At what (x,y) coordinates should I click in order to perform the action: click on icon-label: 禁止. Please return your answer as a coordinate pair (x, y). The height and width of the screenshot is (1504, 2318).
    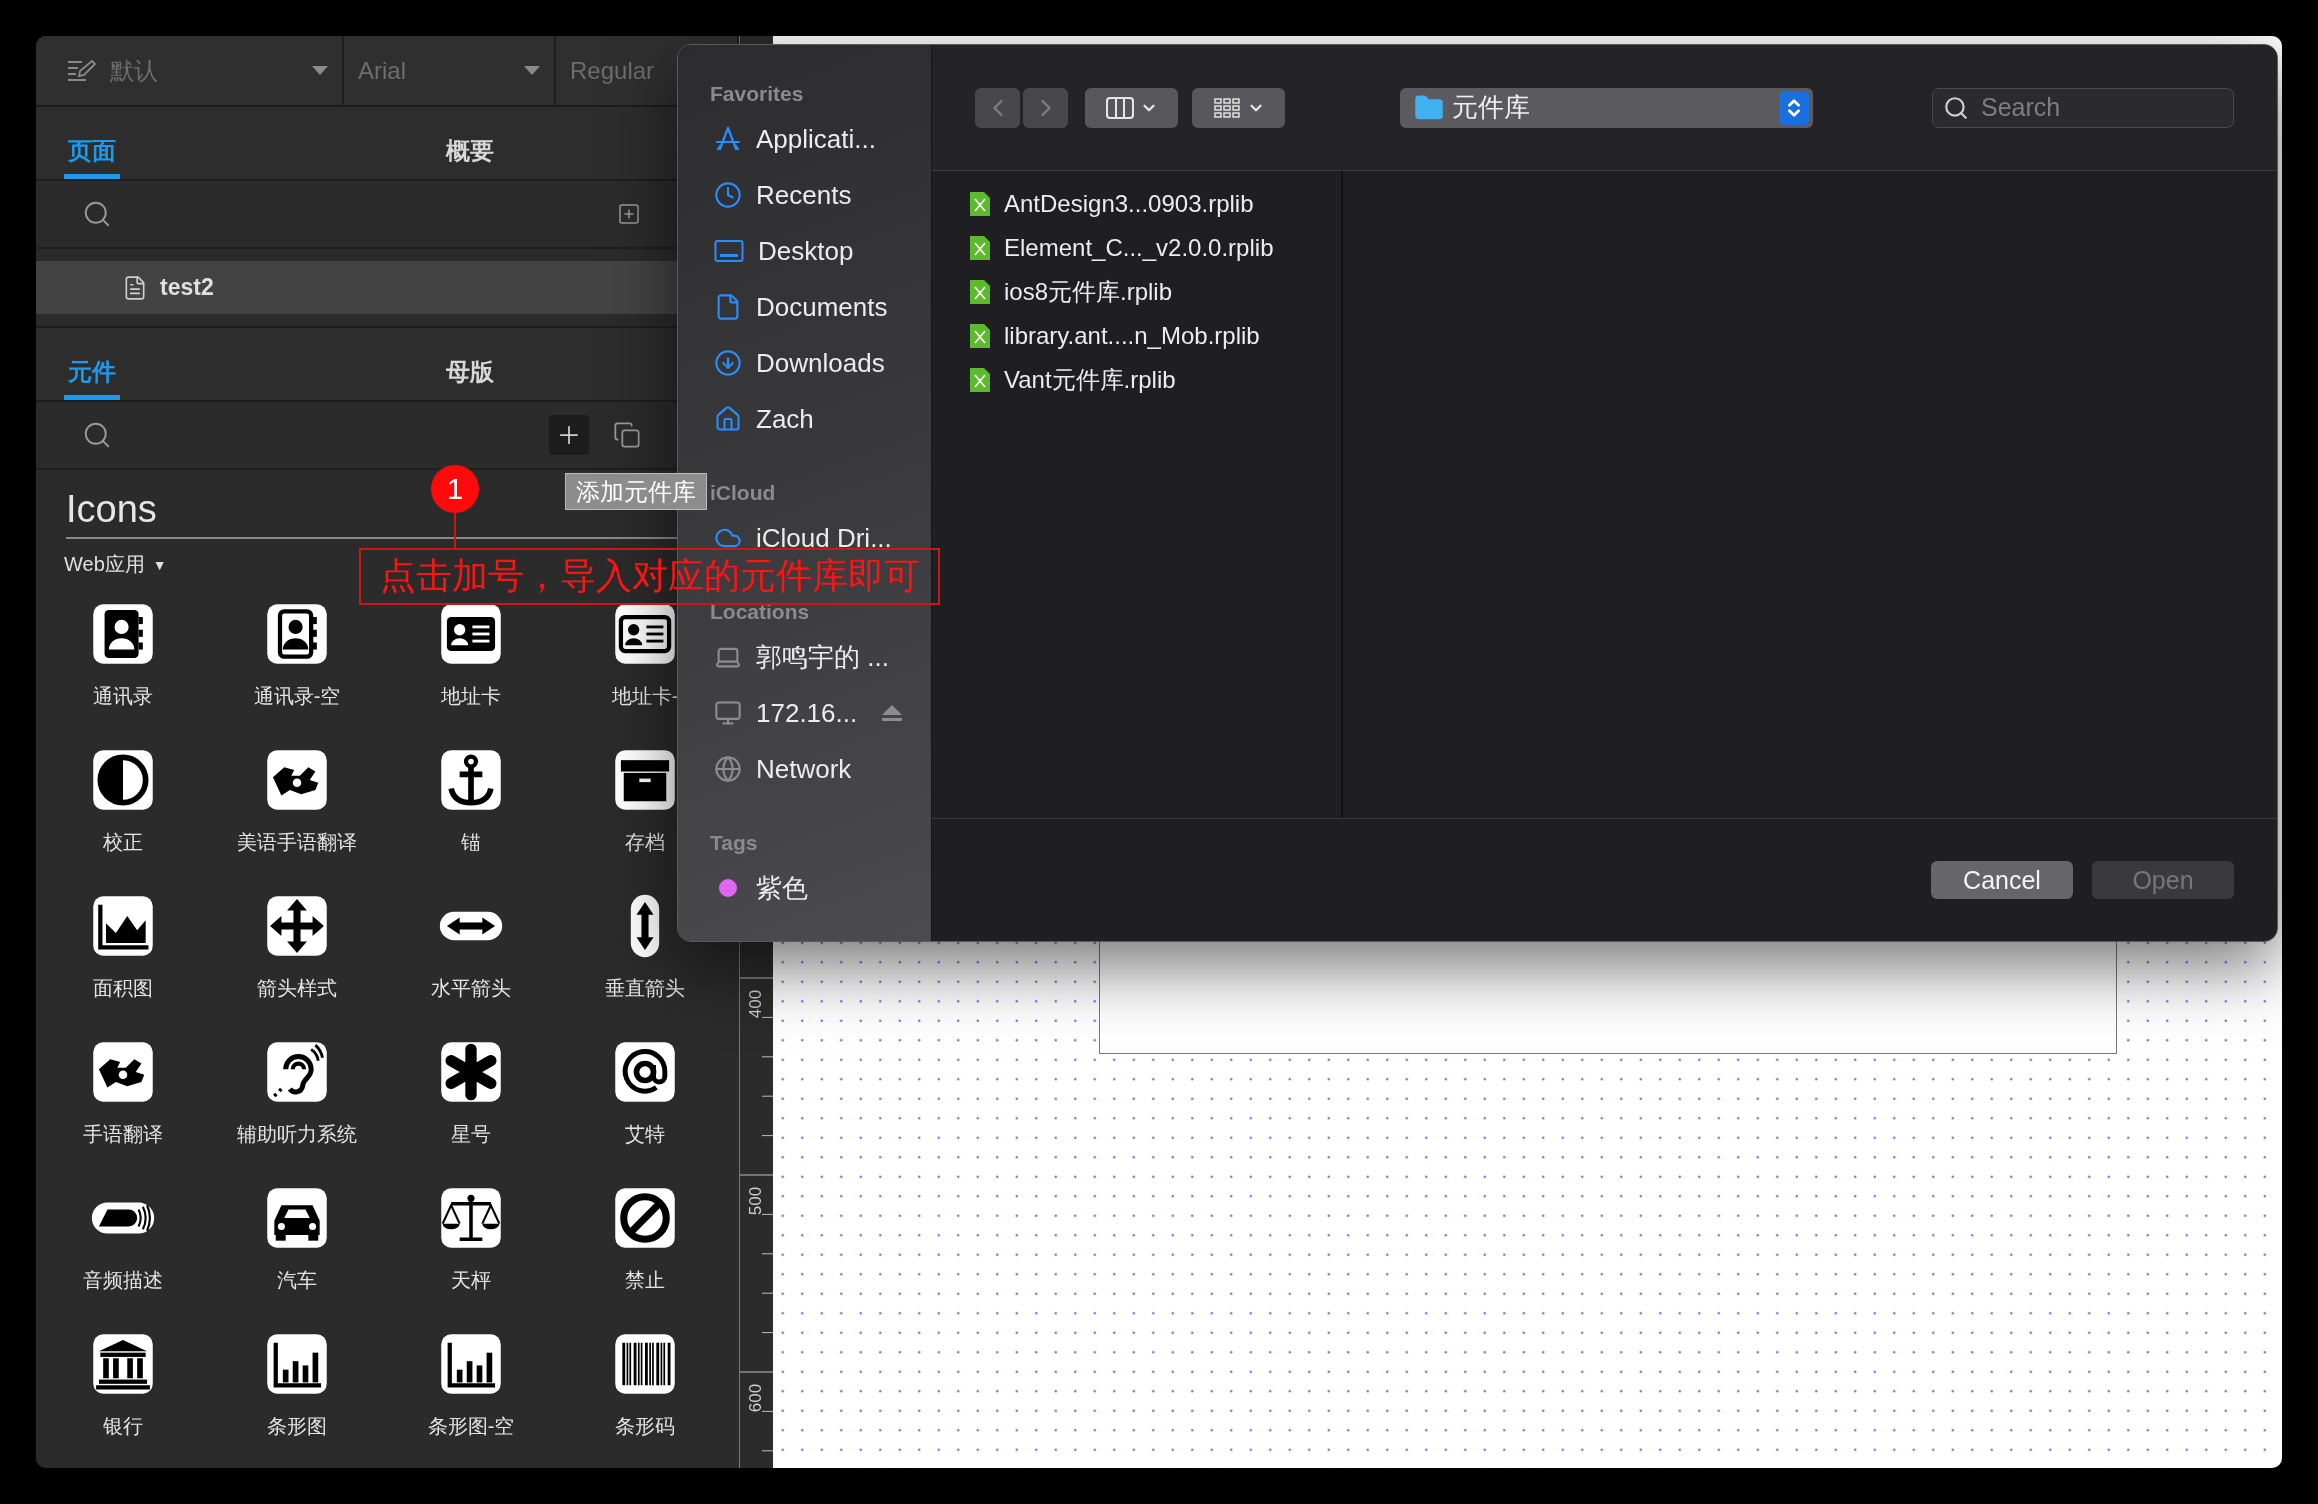
    Looking at the image, I should click on (645, 1280).